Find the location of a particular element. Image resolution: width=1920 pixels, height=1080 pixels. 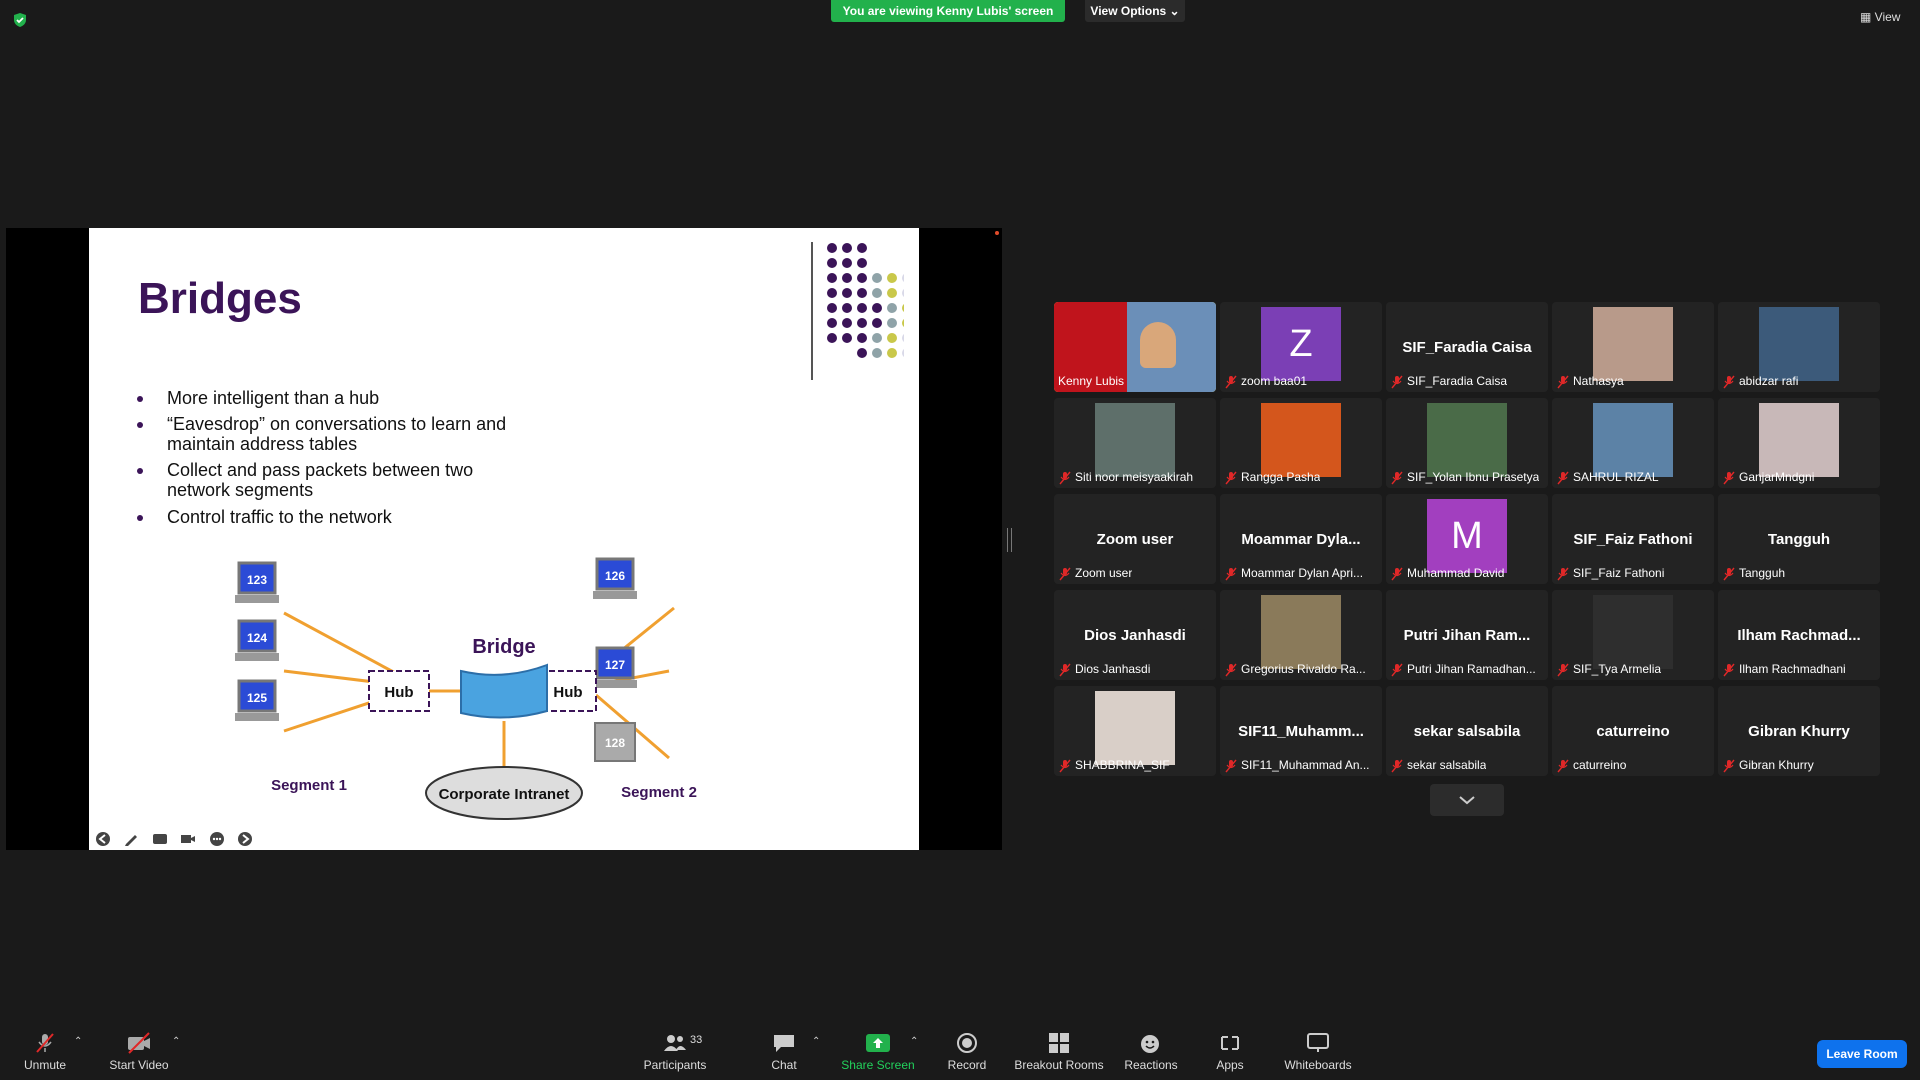

slide-divider-line is located at coordinates (812, 311).